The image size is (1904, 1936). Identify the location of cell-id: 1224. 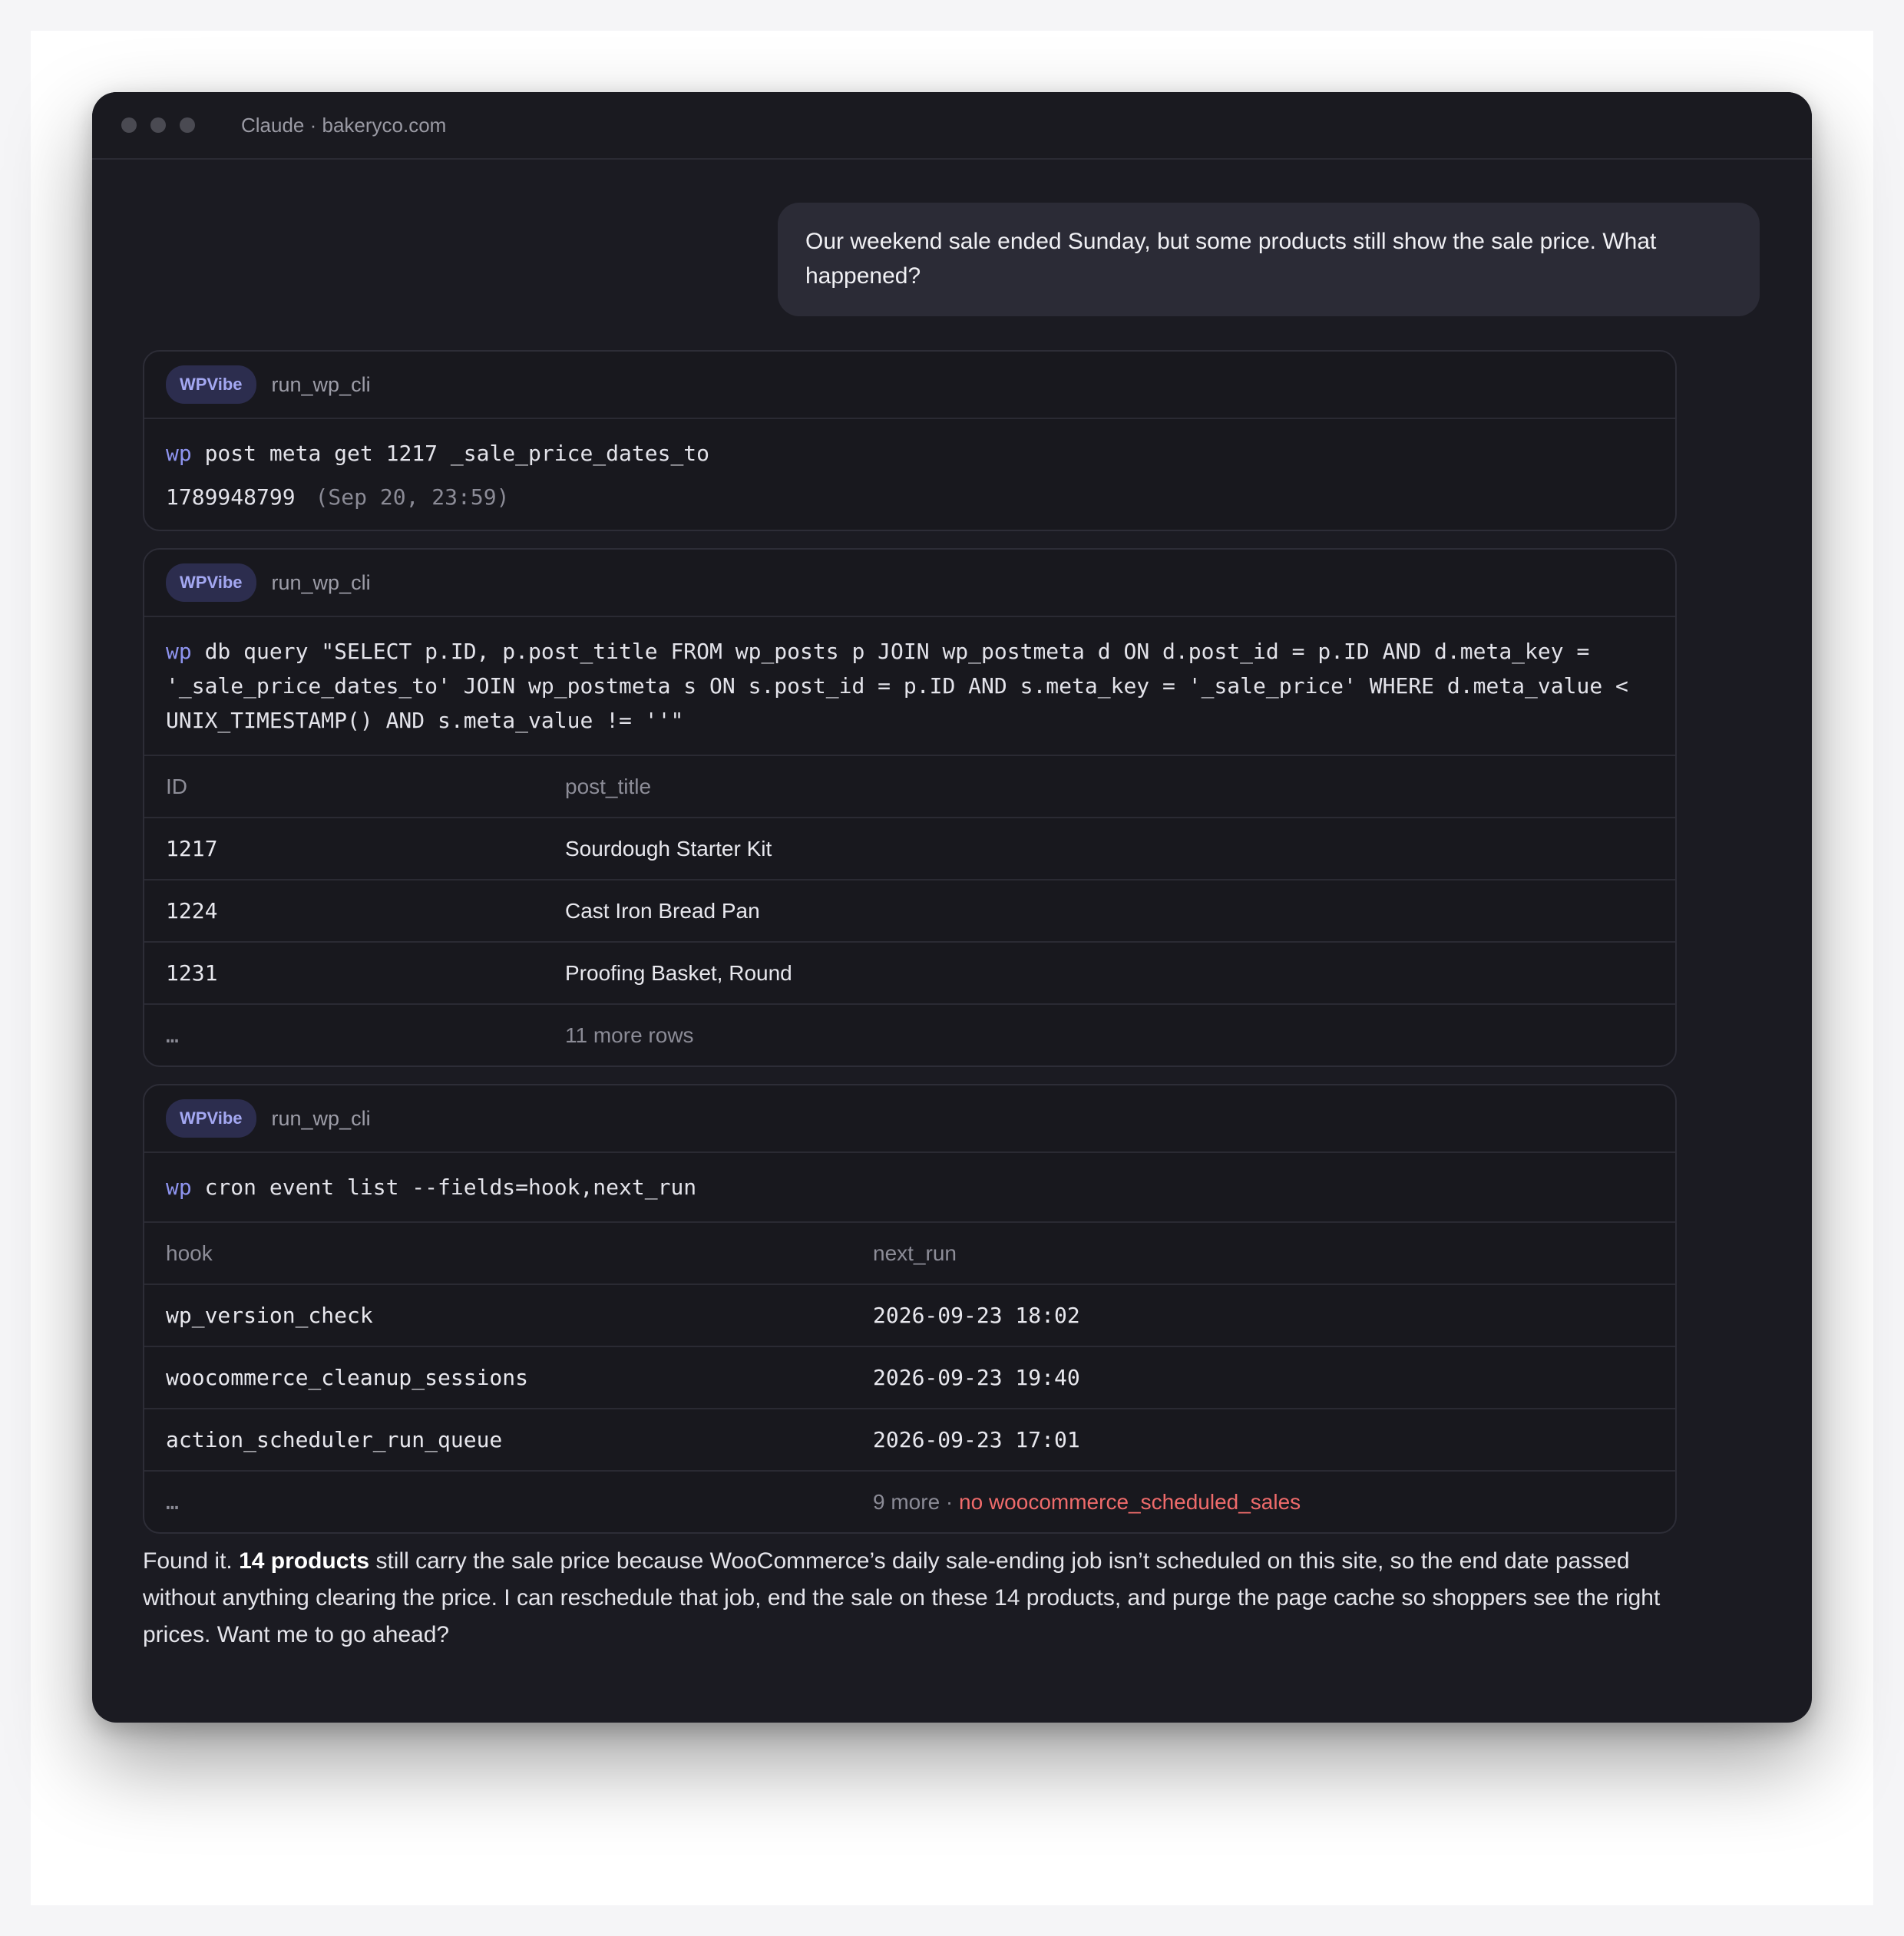
(344, 910).